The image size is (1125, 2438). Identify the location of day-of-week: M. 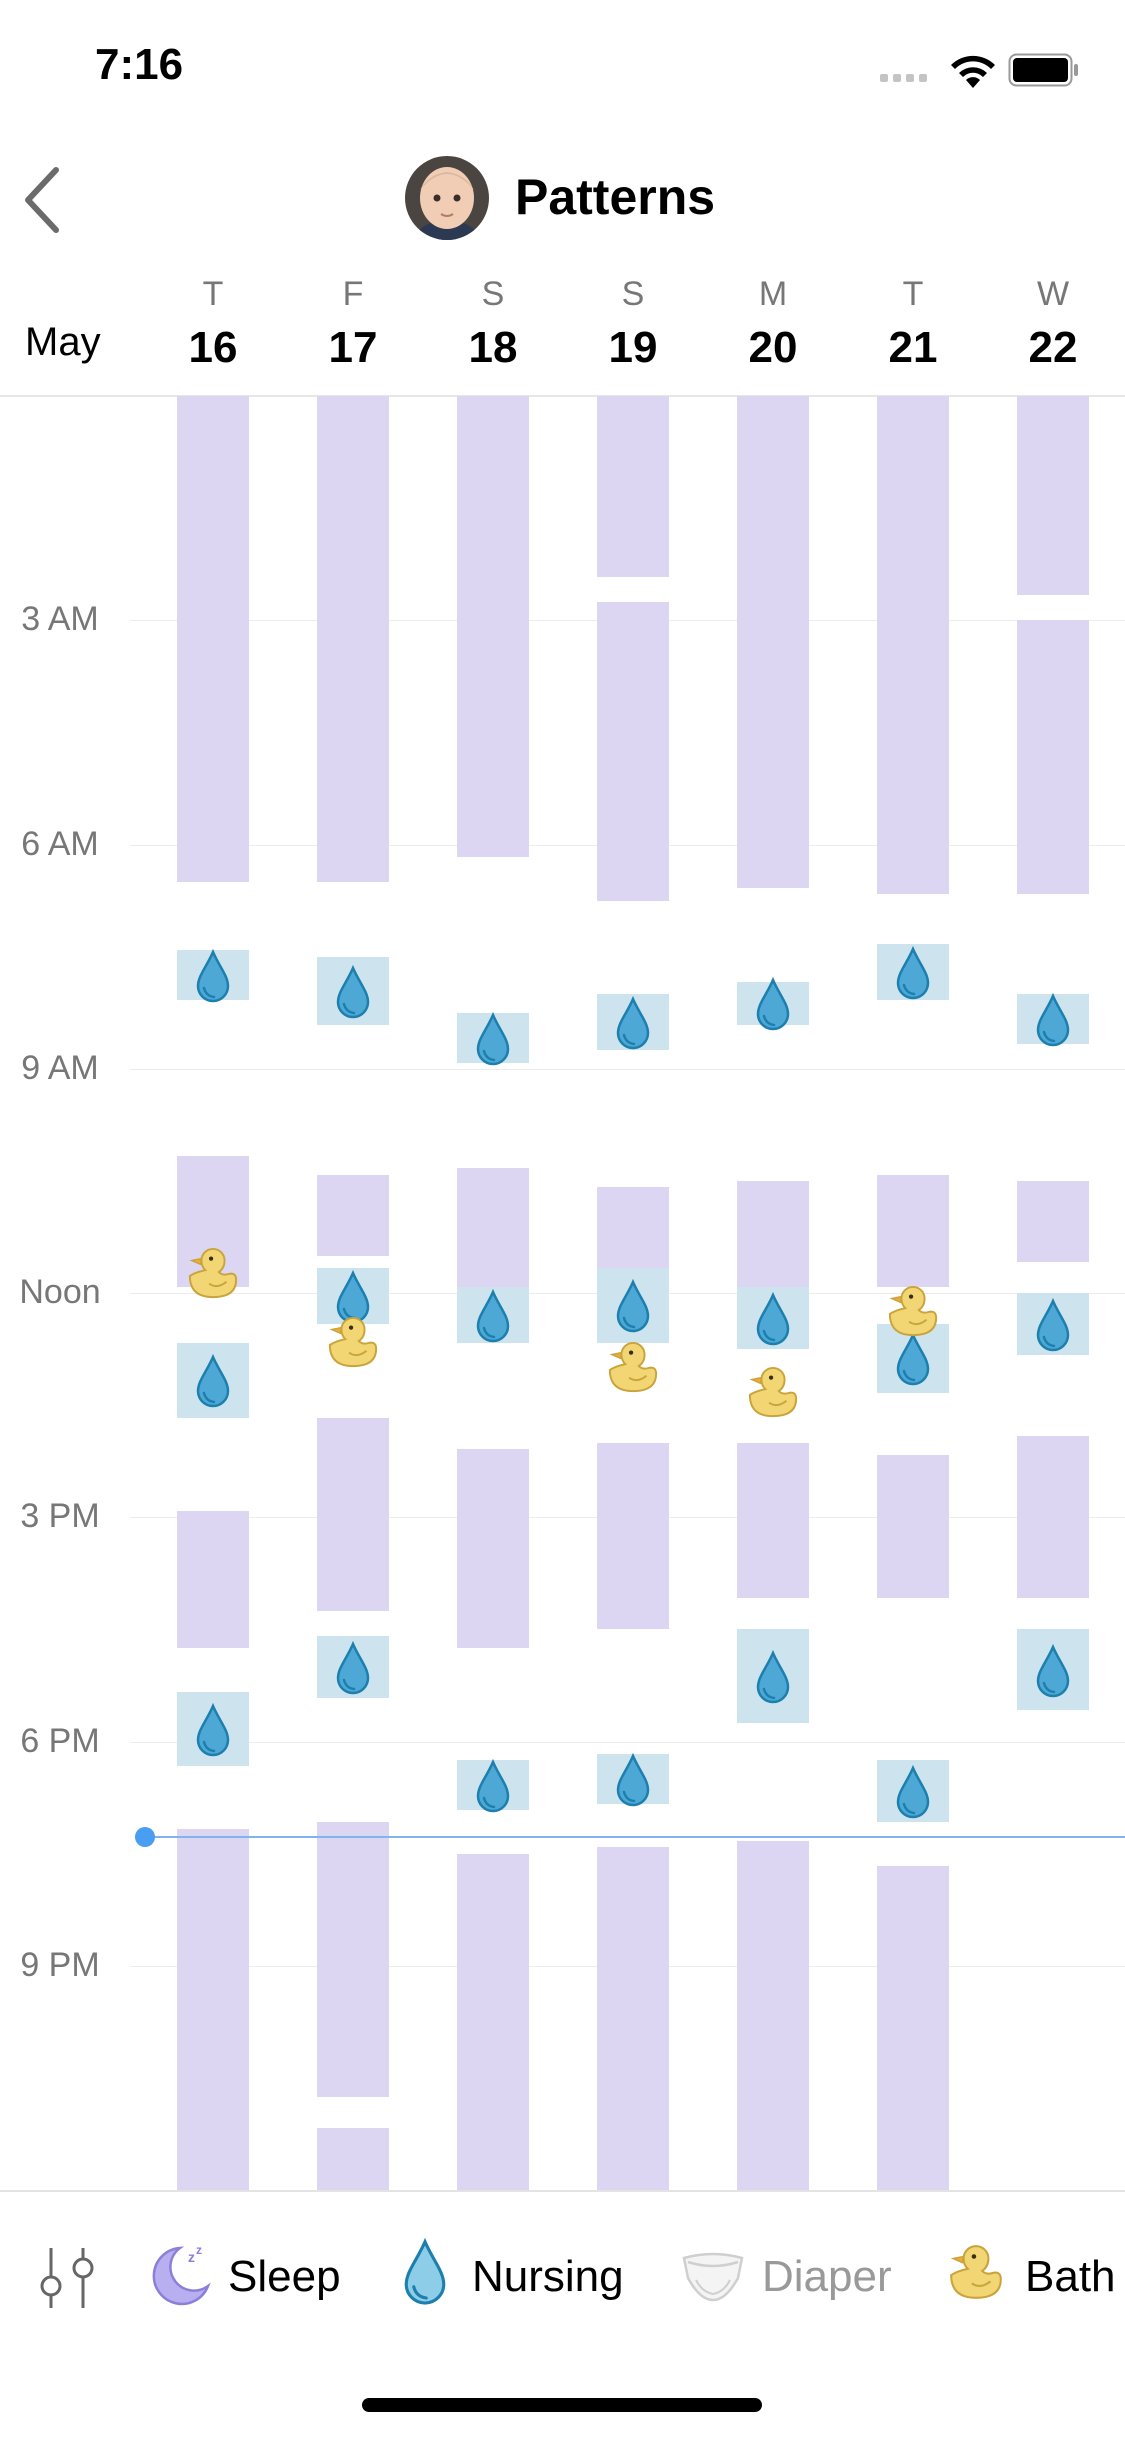
(773, 294).